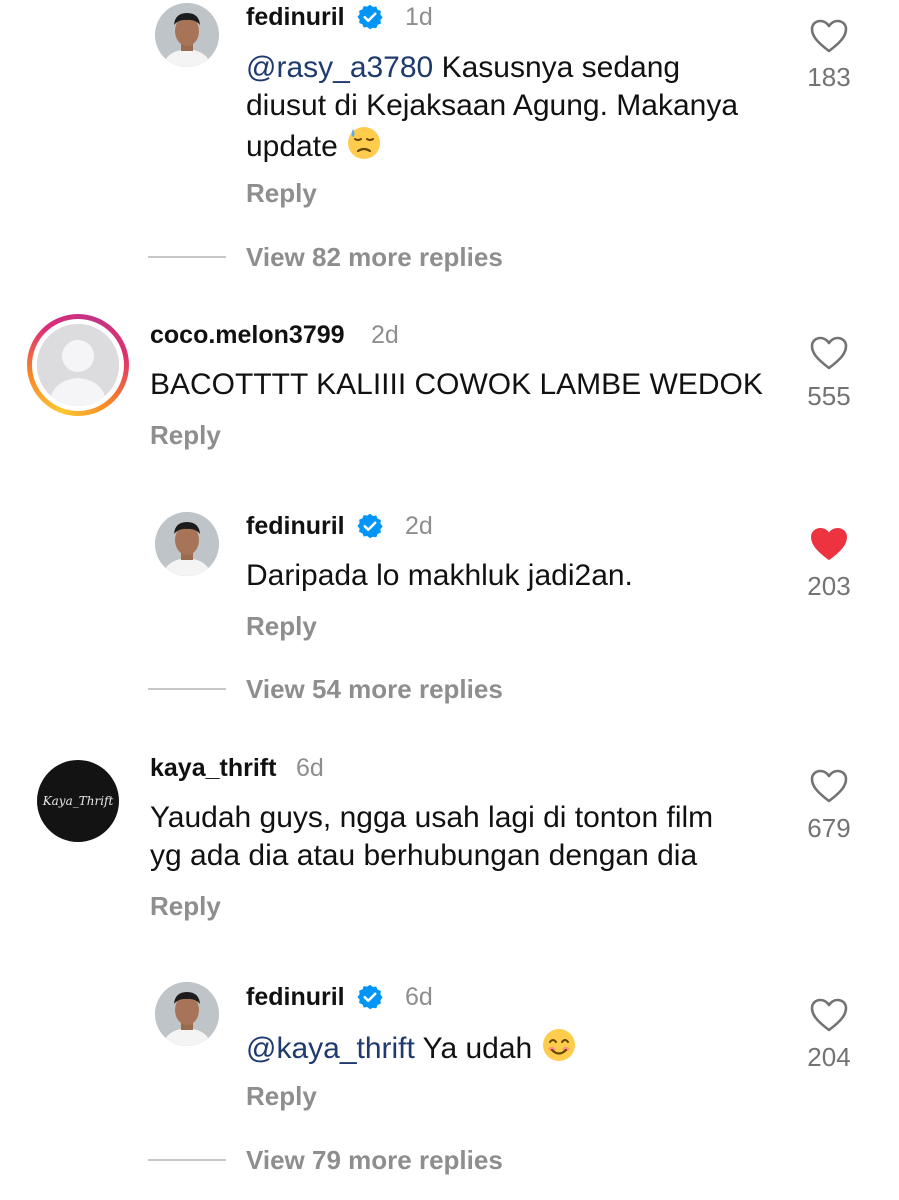  Describe the element at coordinates (561, 67) in the screenshot. I see `comment-line: Kasusnya sedang` at that location.